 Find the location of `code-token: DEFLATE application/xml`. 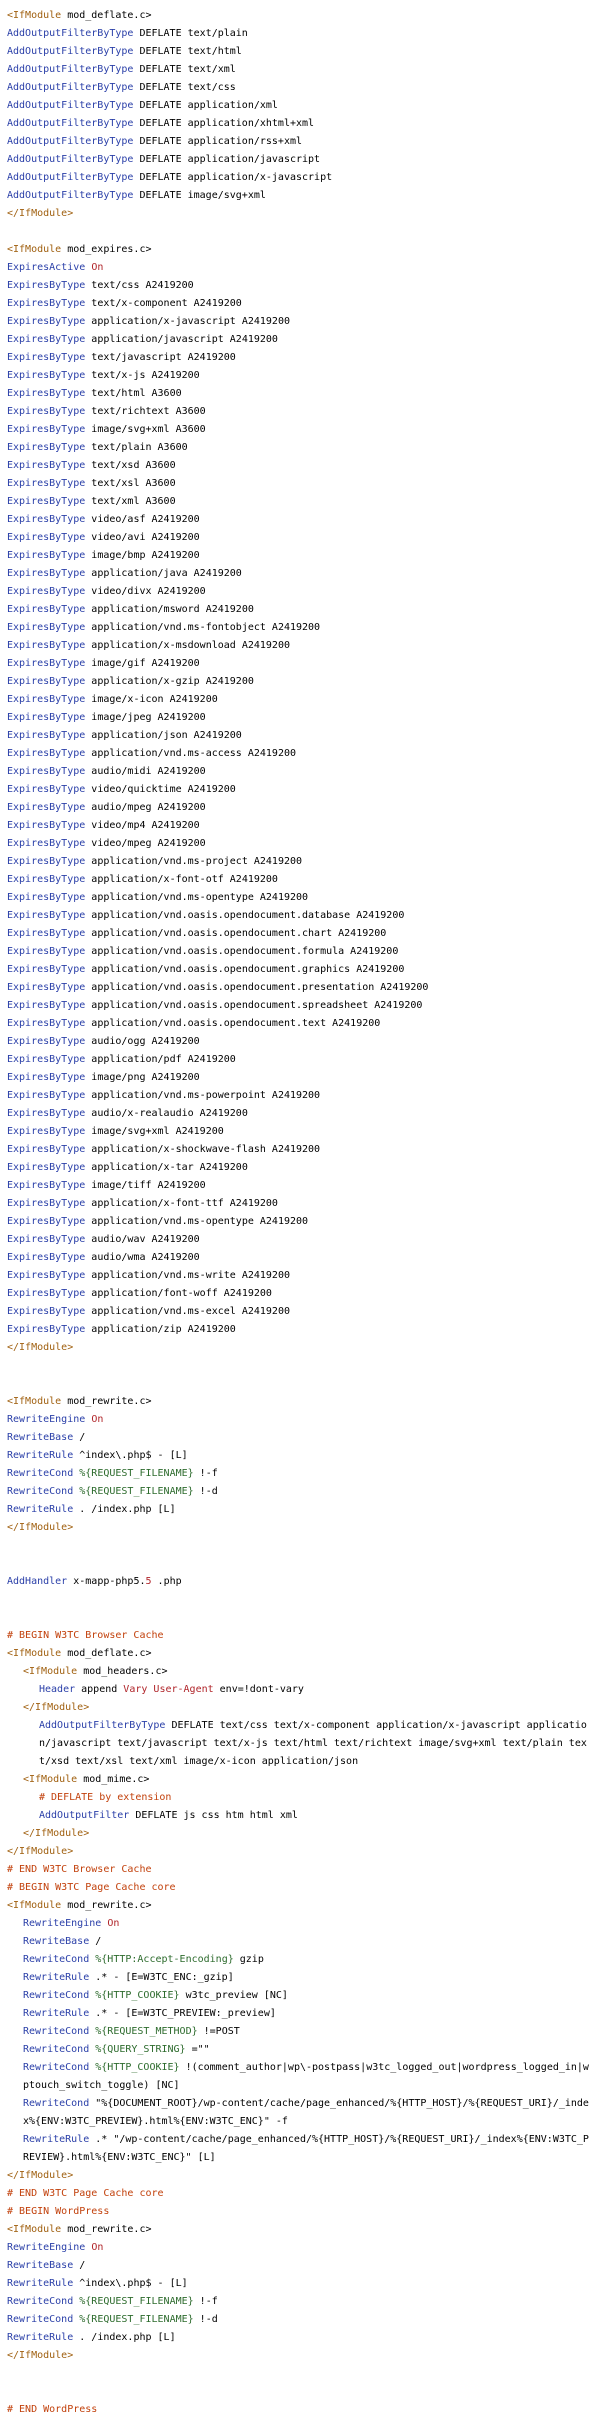

code-token: DEFLATE application/xml is located at coordinates (205, 105).